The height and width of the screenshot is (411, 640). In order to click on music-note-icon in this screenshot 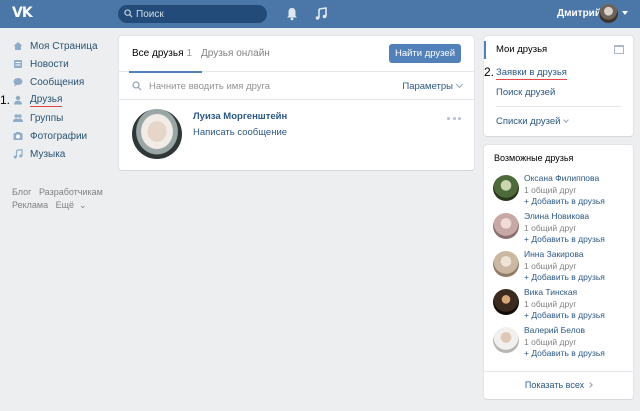, I will do `click(321, 14)`.